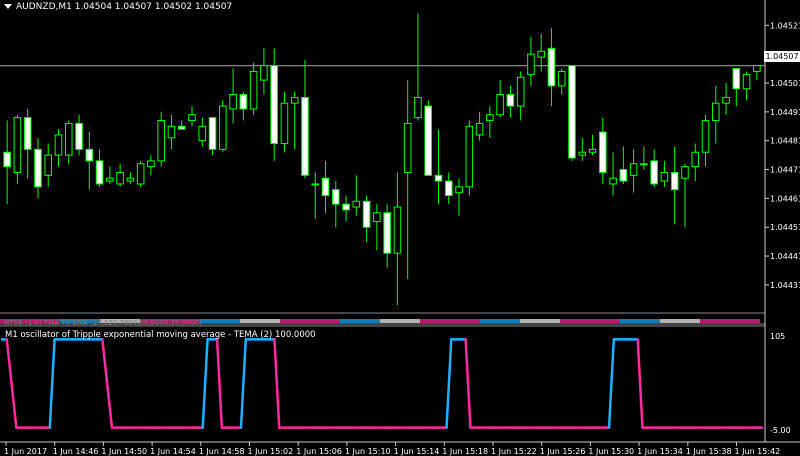 The width and height of the screenshot is (800, 456). What do you see at coordinates (8, 6) in the screenshot?
I see `dropdown-triangle-icon` at bounding box center [8, 6].